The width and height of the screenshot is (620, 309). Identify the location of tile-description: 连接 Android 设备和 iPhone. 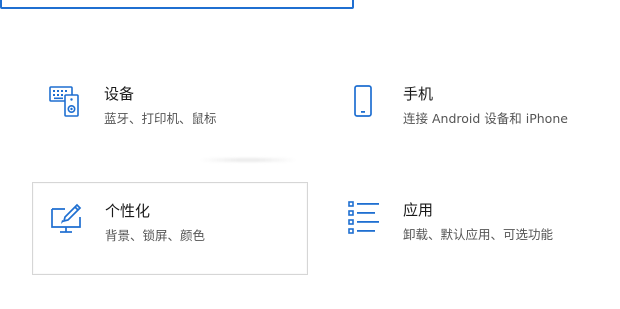
(485, 118).